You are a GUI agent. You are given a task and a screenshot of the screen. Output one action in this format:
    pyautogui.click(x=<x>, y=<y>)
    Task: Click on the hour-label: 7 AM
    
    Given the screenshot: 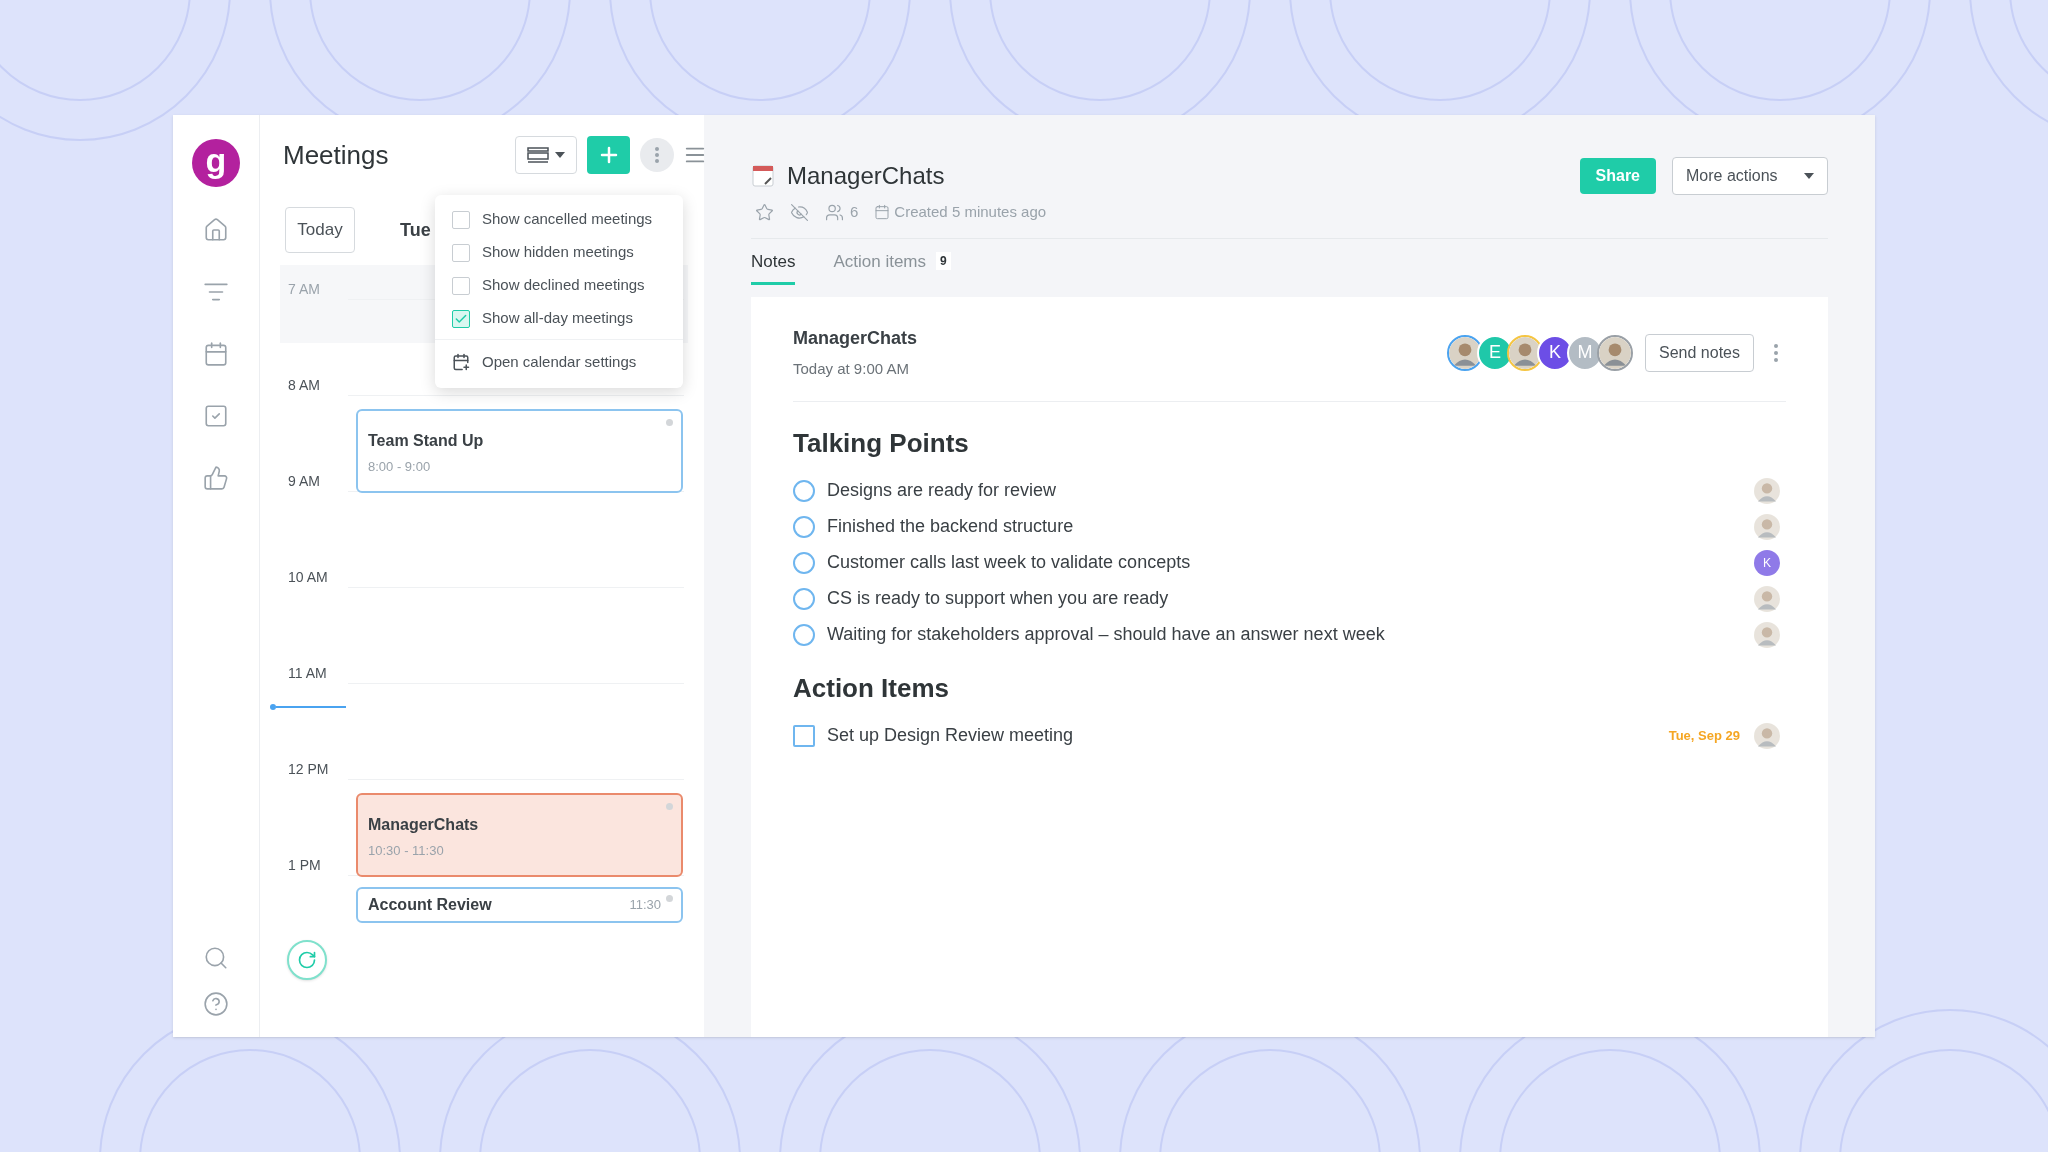 What is the action you would take?
    pyautogui.click(x=304, y=289)
    